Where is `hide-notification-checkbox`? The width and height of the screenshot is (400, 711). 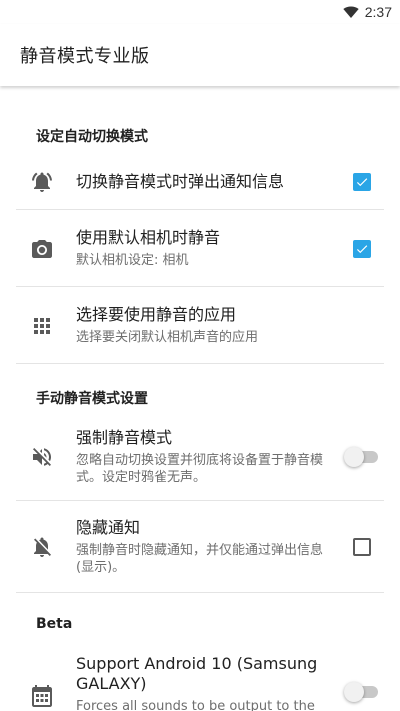
hide-notification-checkbox is located at coordinates (362, 547).